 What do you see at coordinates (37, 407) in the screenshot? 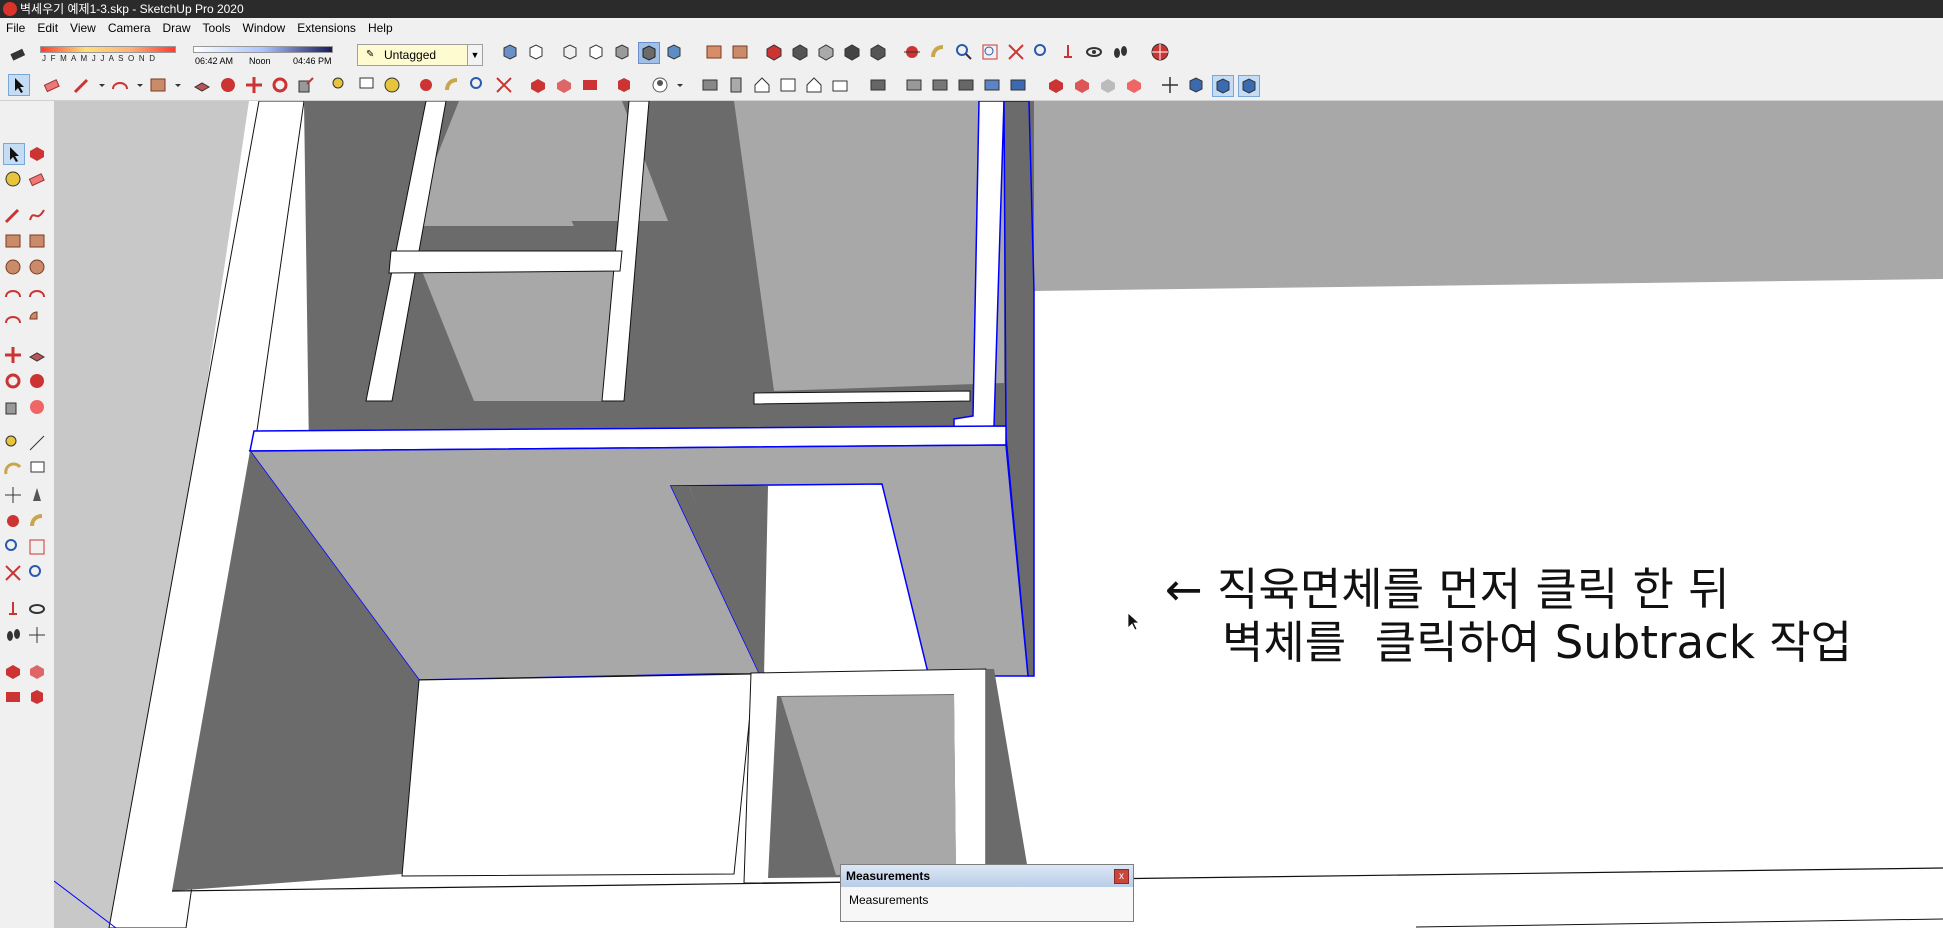
I see `offset-icon` at bounding box center [37, 407].